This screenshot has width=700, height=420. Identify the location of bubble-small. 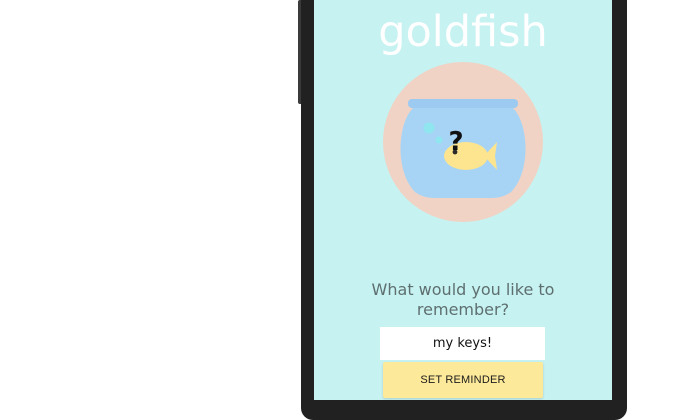
(439, 140).